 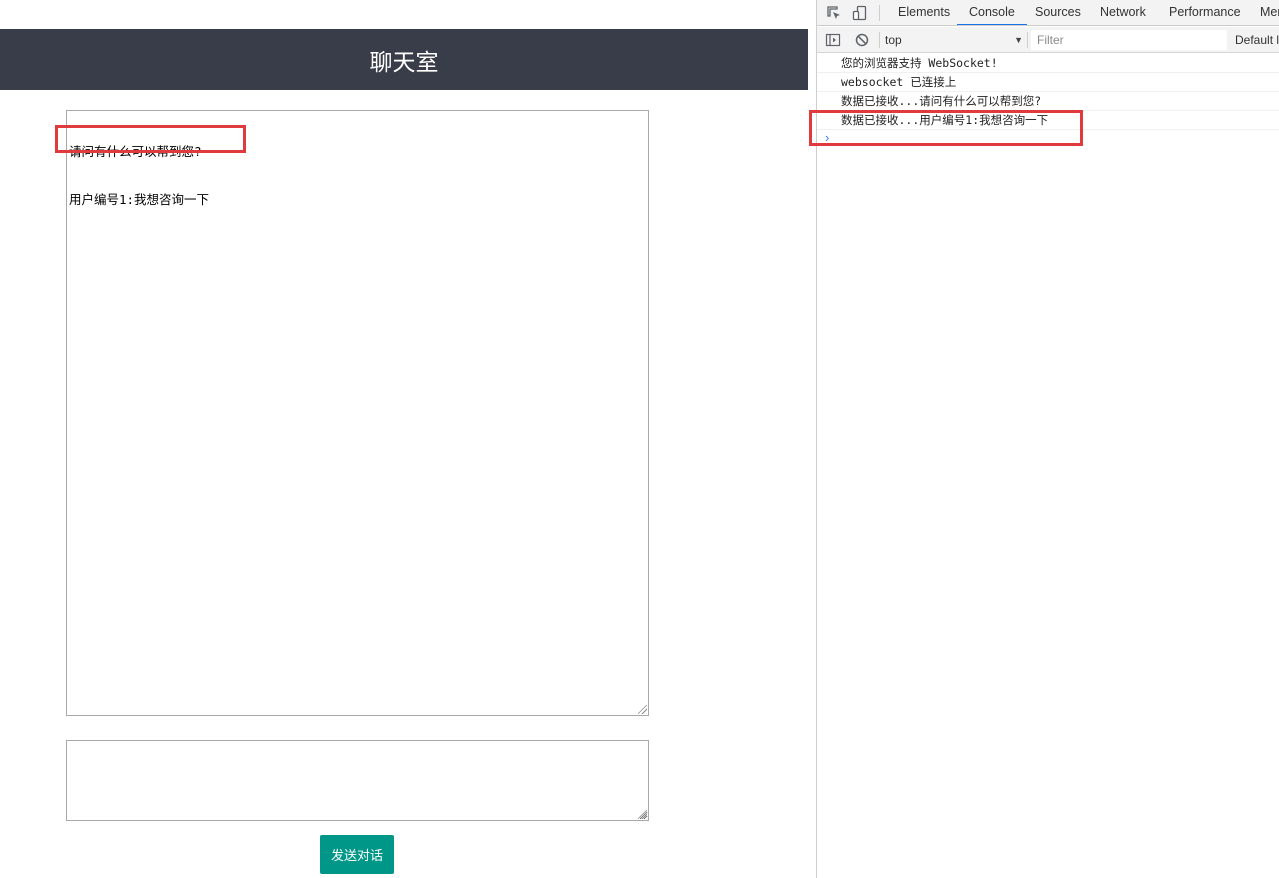 I want to click on context-select: top ▼, so click(x=954, y=40).